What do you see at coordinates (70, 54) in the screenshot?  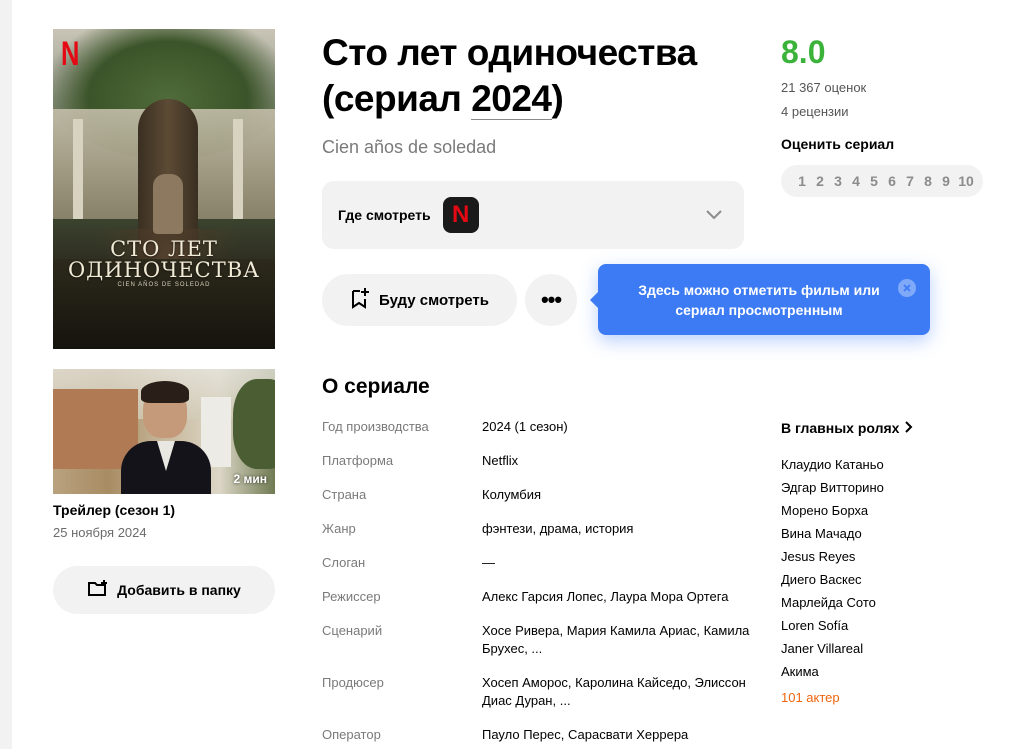 I see `netflix-logo-icon: N` at bounding box center [70, 54].